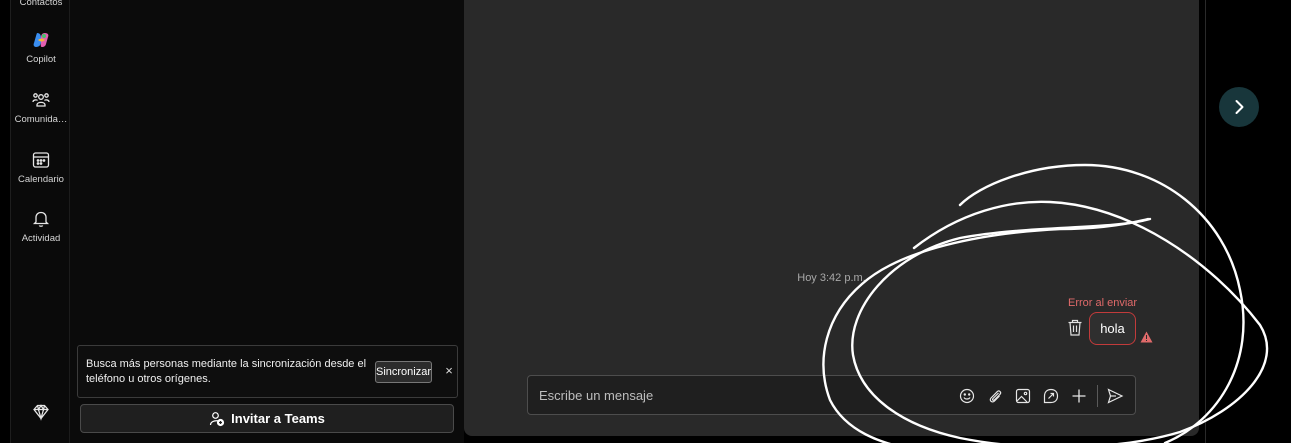  I want to click on plus-icon, so click(1079, 396).